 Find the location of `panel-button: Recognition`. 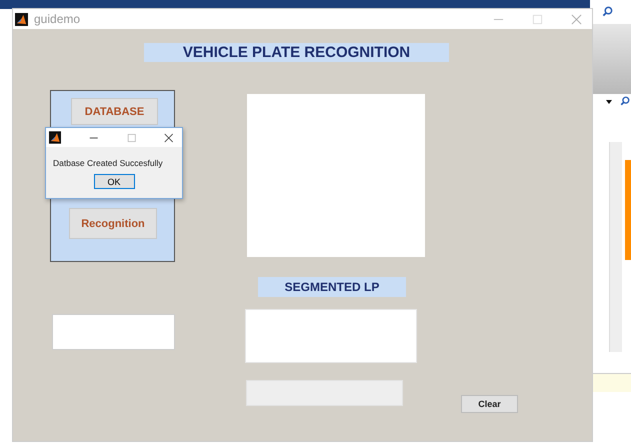

panel-button: Recognition is located at coordinates (113, 223).